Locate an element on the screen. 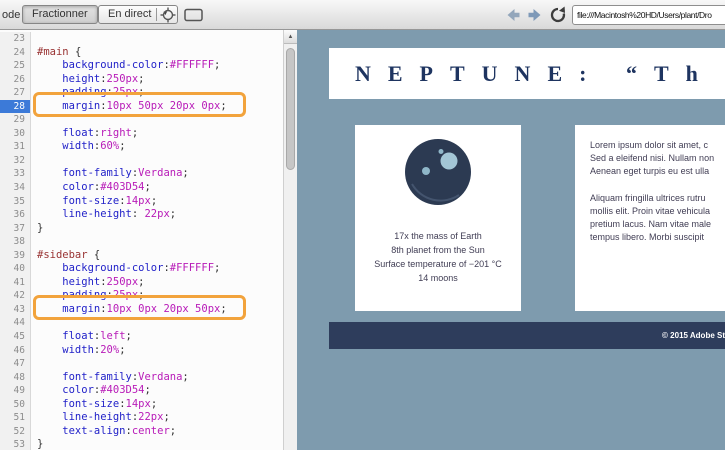 This screenshot has height=450, width=725. line-number: 39 is located at coordinates (15, 255).